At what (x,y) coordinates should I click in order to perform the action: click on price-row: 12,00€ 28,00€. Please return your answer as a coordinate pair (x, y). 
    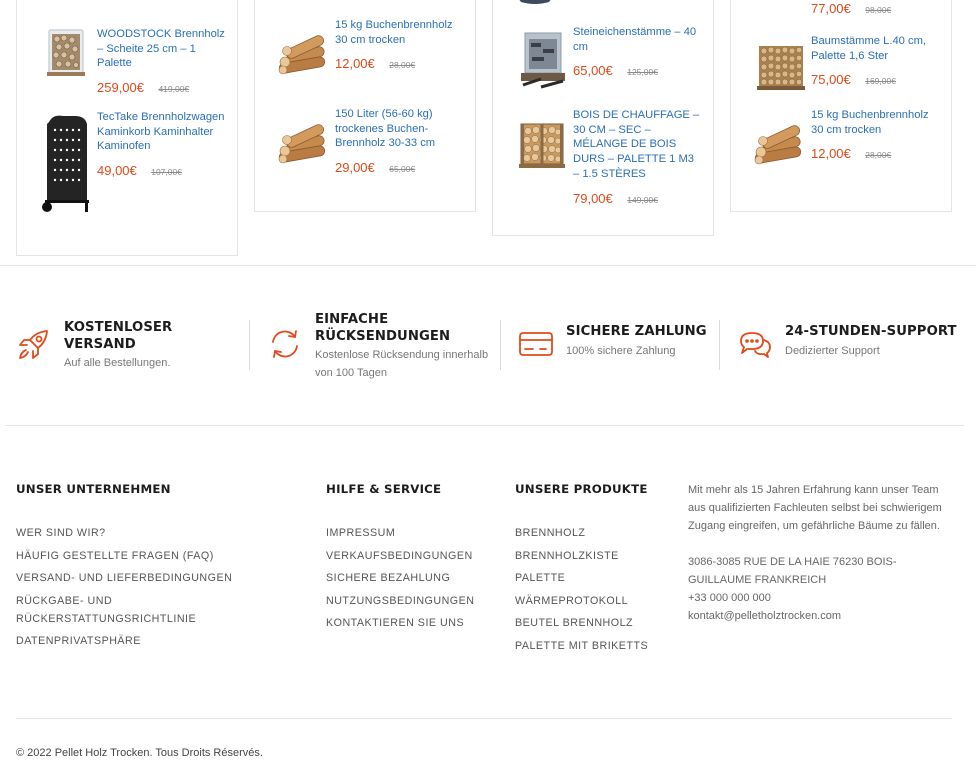
    Looking at the image, I should click on (400, 64).